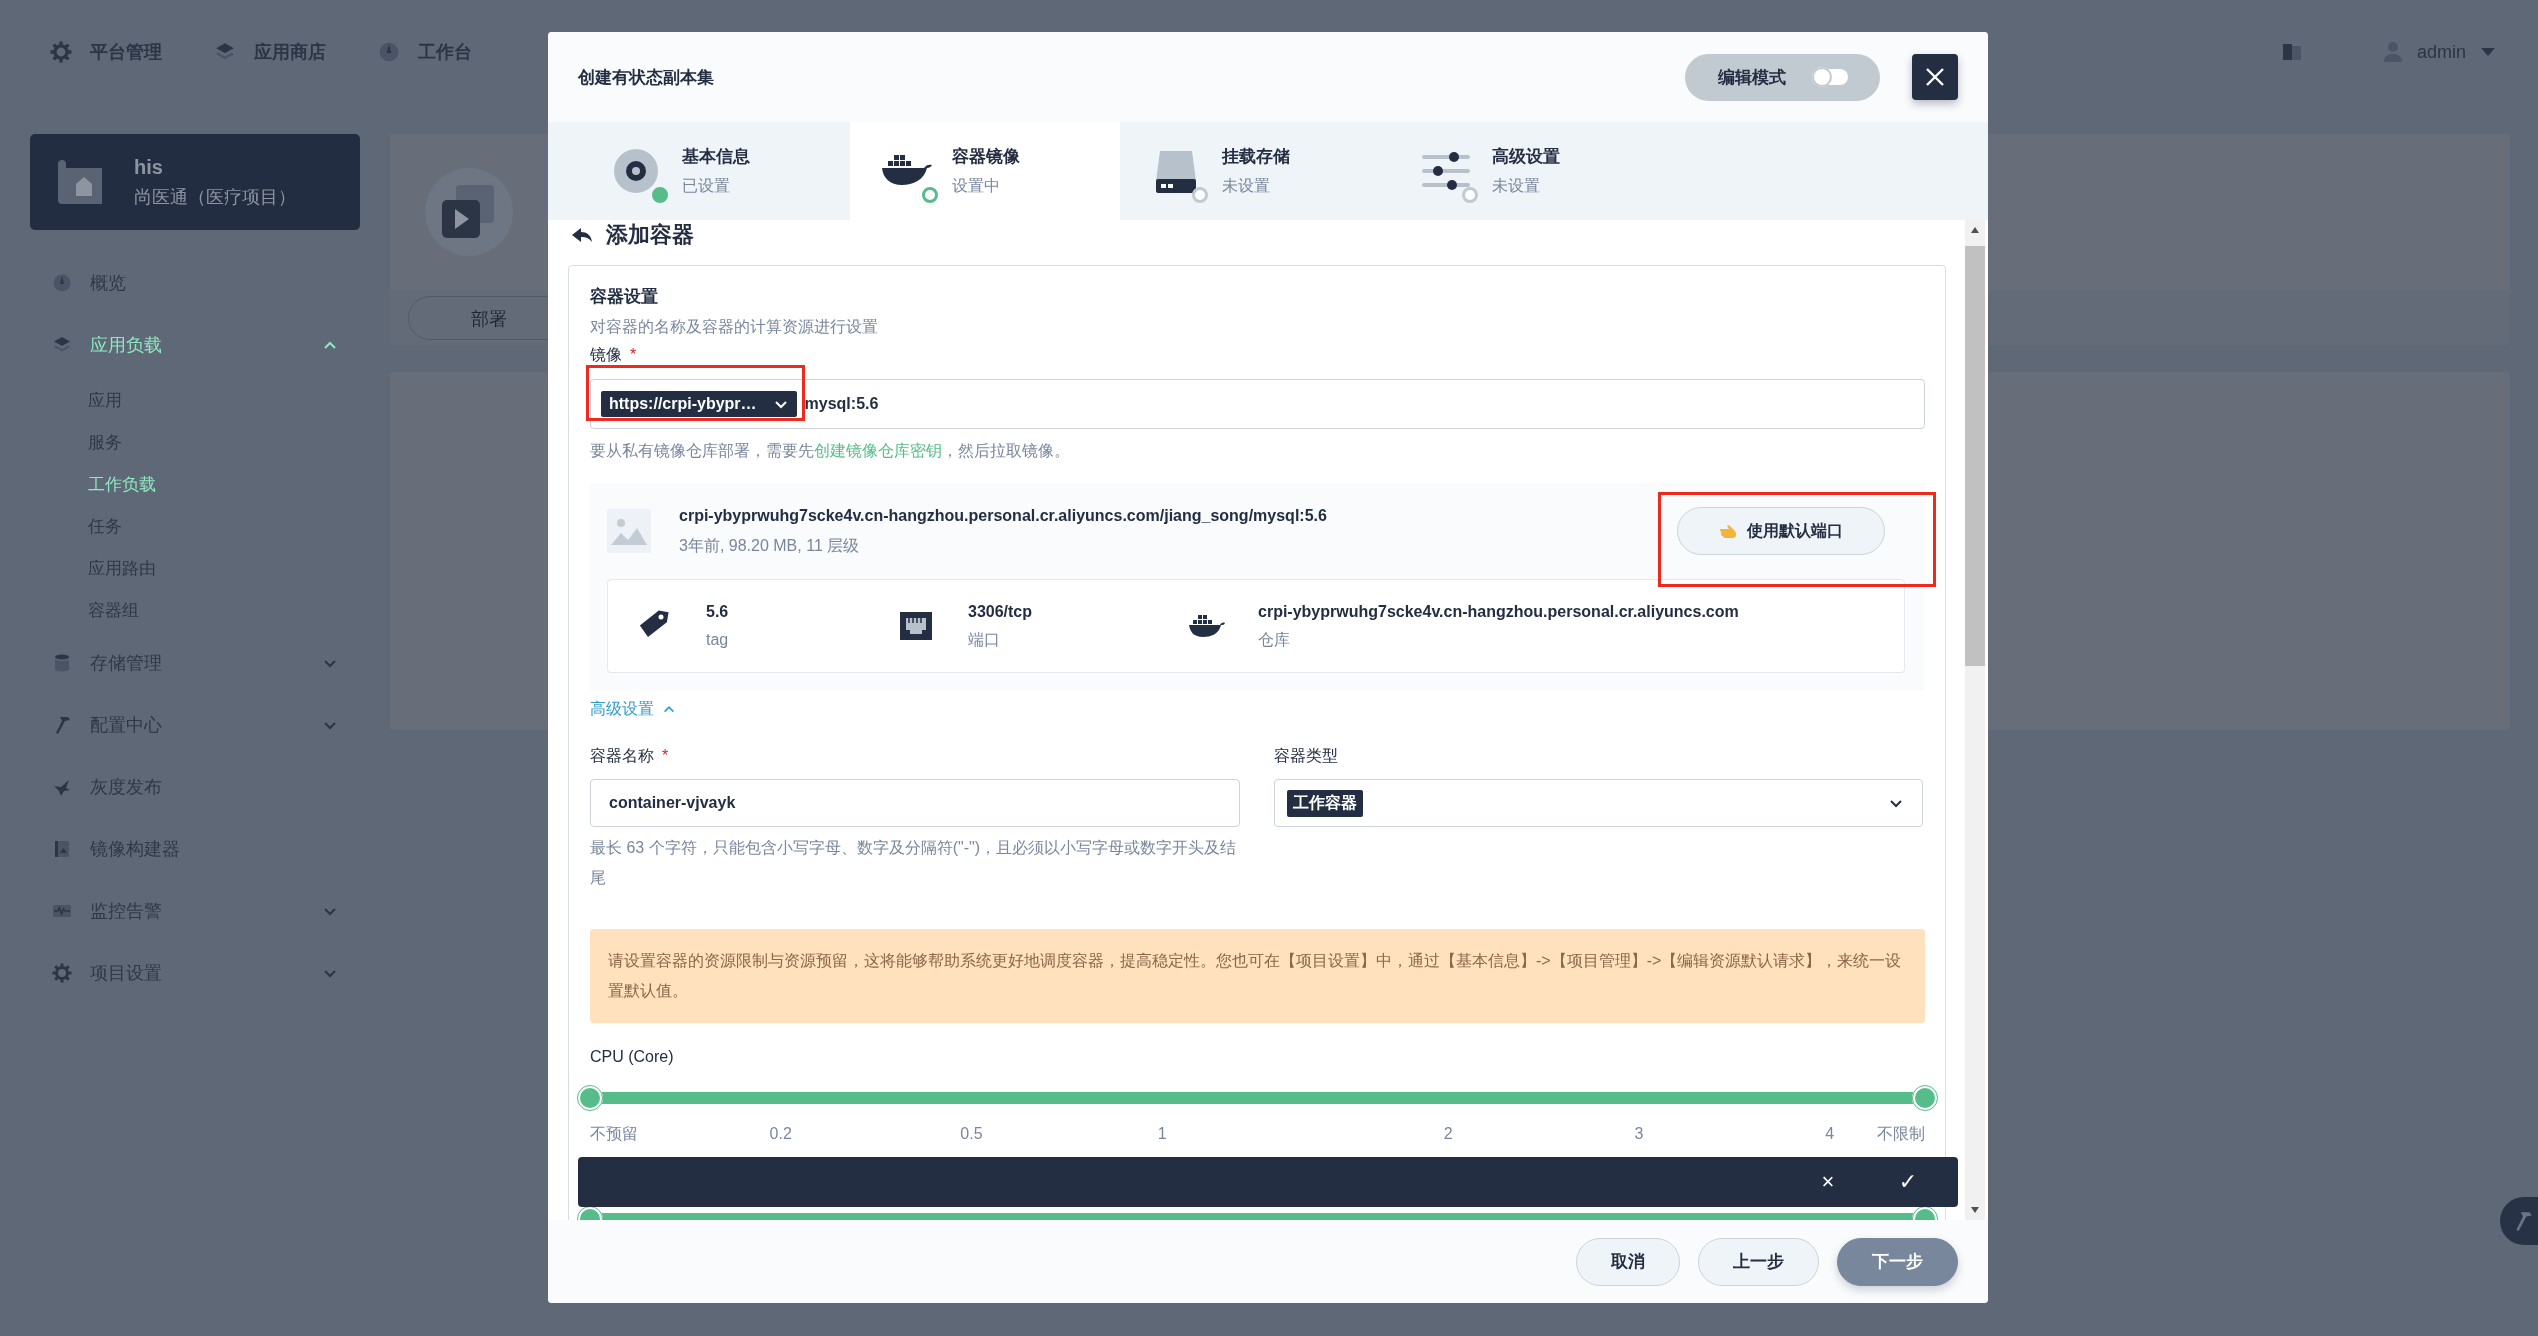 The height and width of the screenshot is (1336, 2538). I want to click on field-label: 容器名称, so click(622, 755).